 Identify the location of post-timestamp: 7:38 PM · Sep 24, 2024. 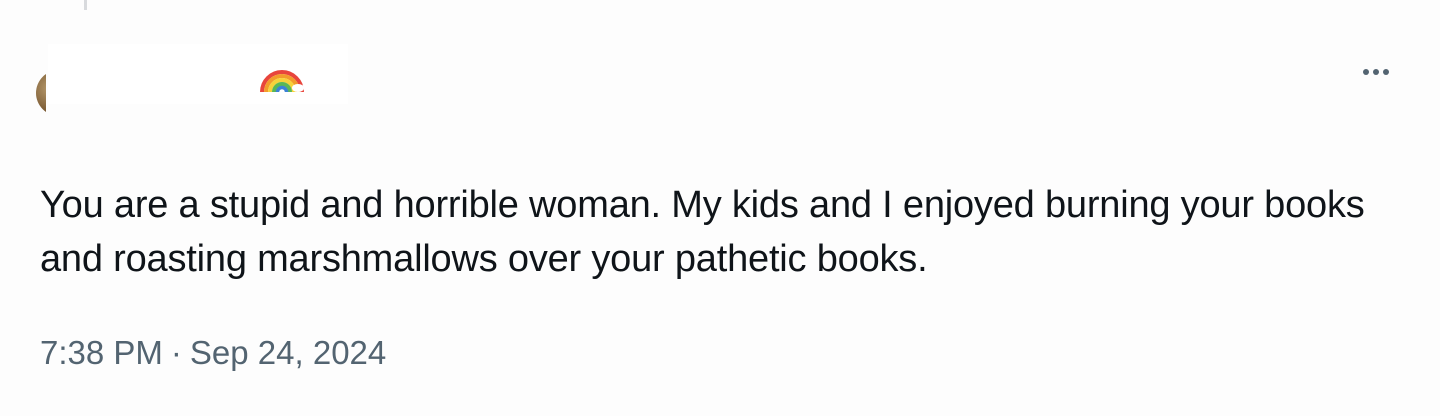
(213, 353).